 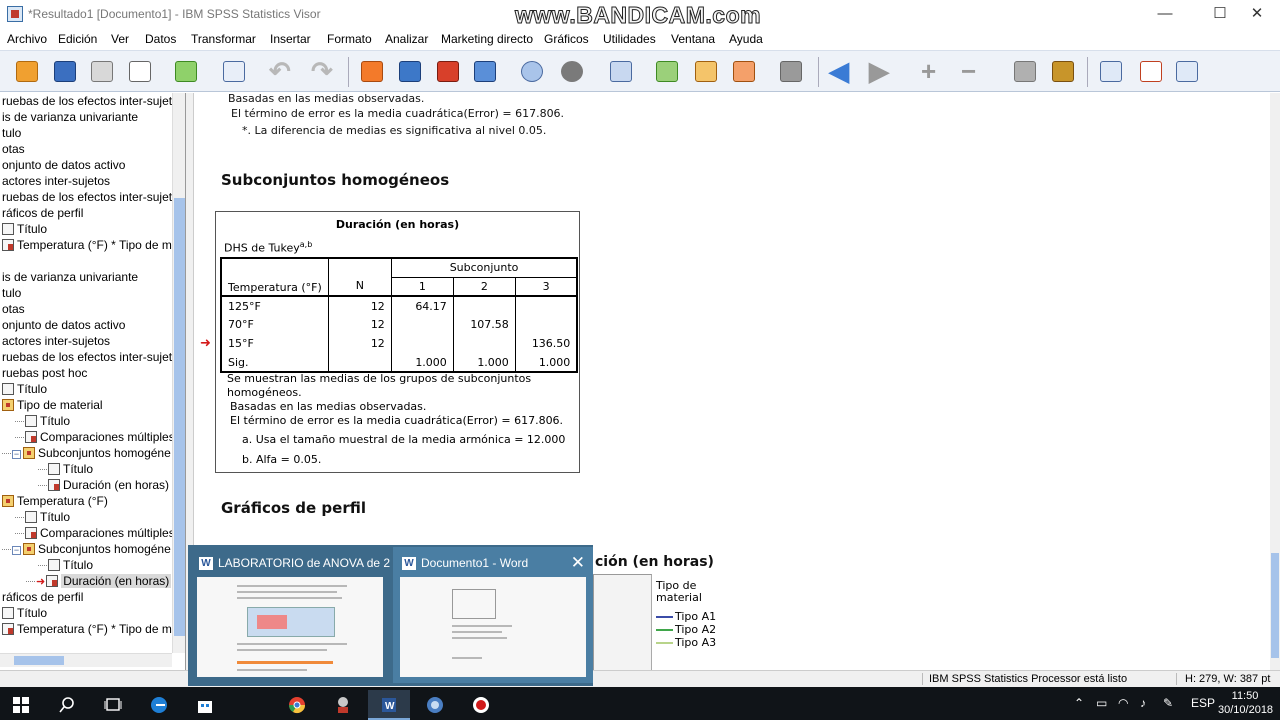 I want to click on chevron-up-icon: ⌃, so click(x=1079, y=703).